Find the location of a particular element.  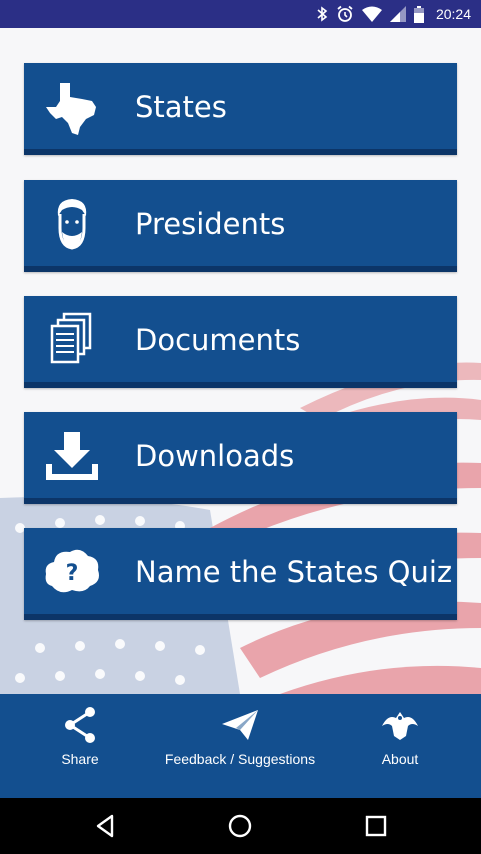

documents-label: Documents is located at coordinates (218, 340).